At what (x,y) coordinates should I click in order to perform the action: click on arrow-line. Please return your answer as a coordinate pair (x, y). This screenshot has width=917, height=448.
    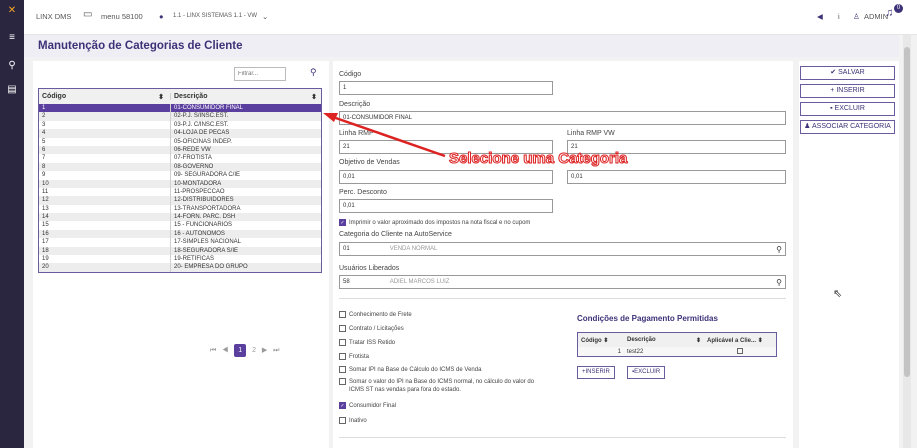
    Looking at the image, I should click on (387, 136).